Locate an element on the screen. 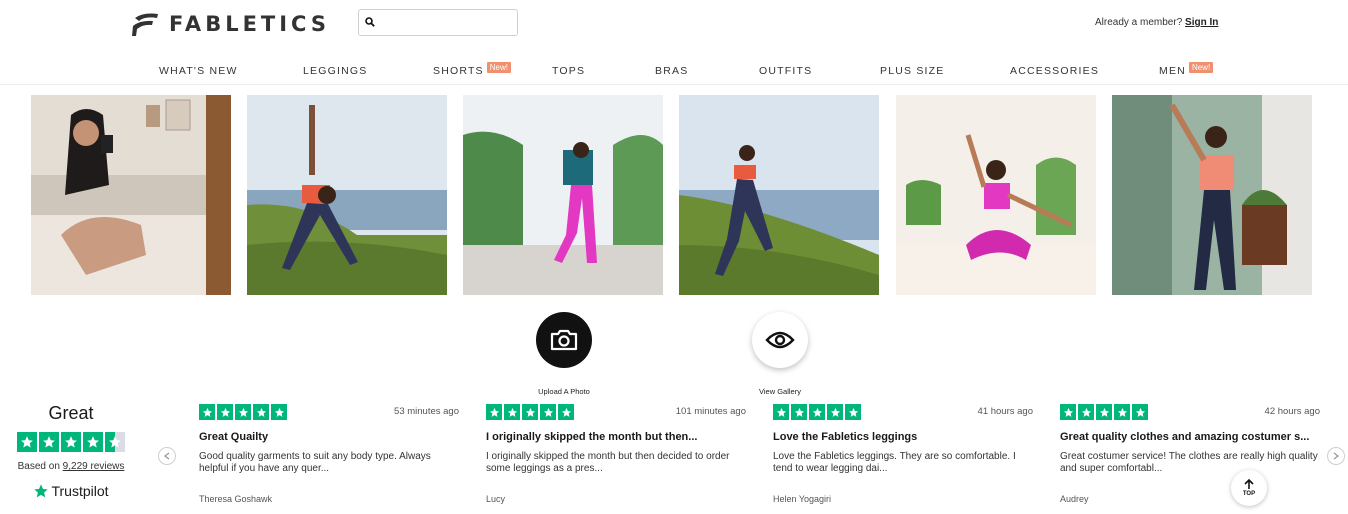 The image size is (1348, 514). view-gallery-button is located at coordinates (780, 340).